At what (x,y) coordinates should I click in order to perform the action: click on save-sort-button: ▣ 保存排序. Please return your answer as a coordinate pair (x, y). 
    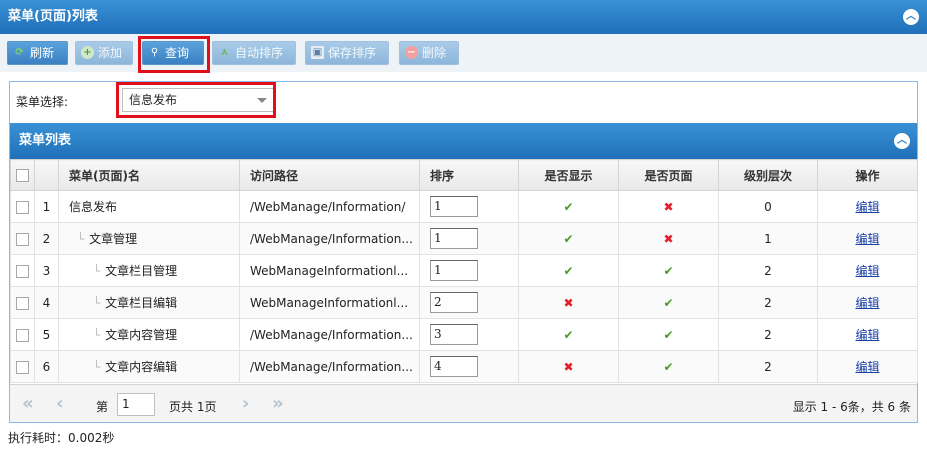
    Looking at the image, I should click on (347, 53).